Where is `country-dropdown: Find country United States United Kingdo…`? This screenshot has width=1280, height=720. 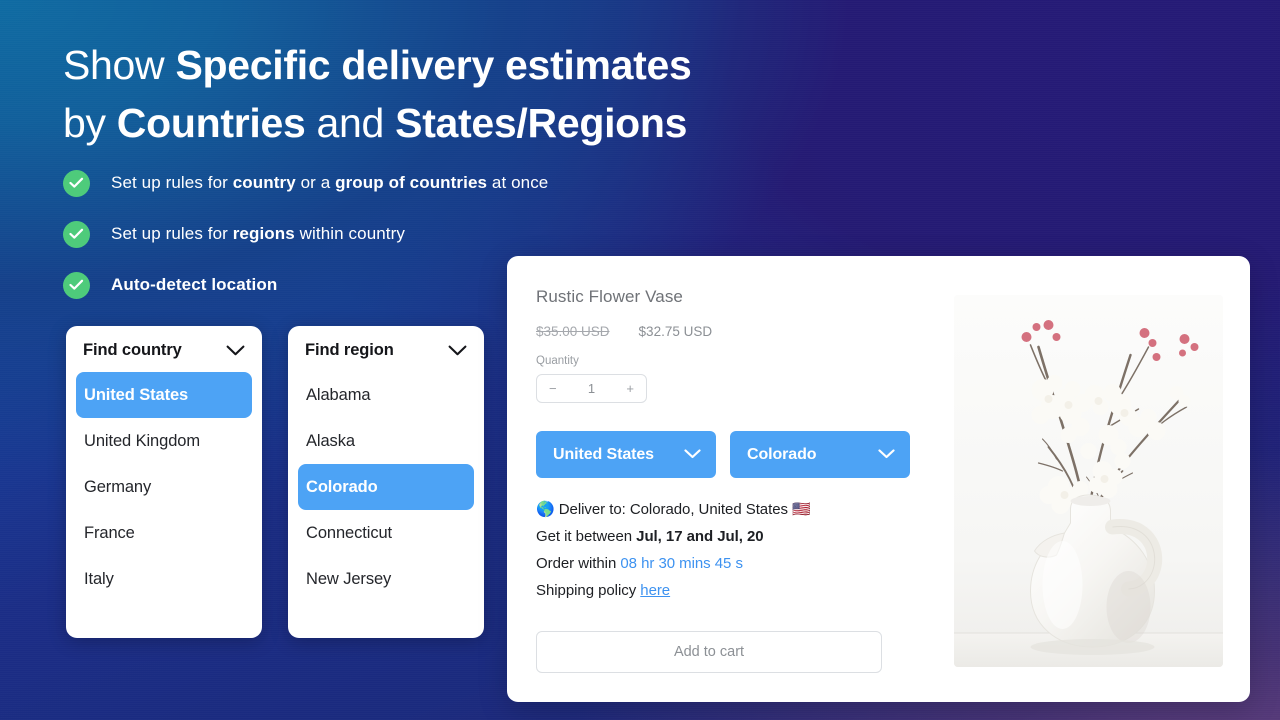 country-dropdown: Find country United States United Kingdo… is located at coordinates (164, 482).